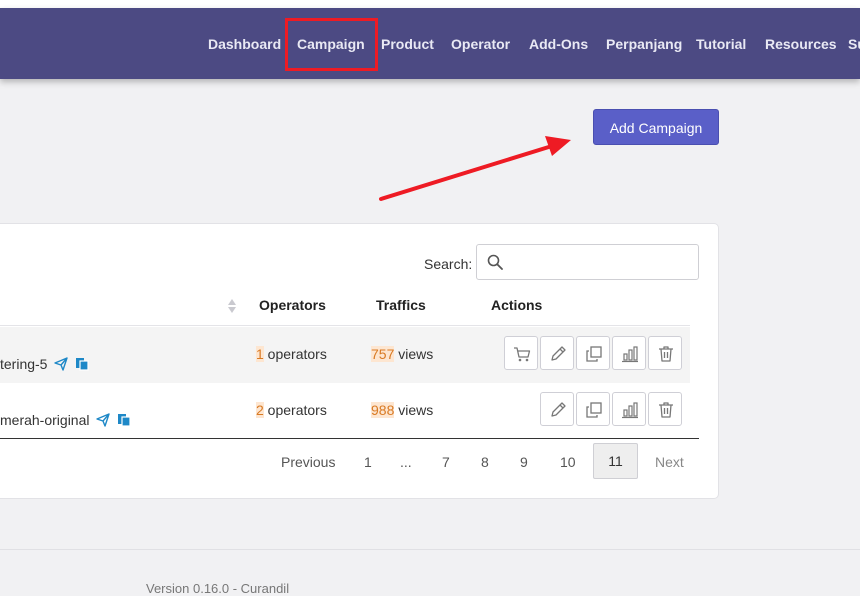 The width and height of the screenshot is (860, 596). I want to click on cart-icon, so click(522, 354).